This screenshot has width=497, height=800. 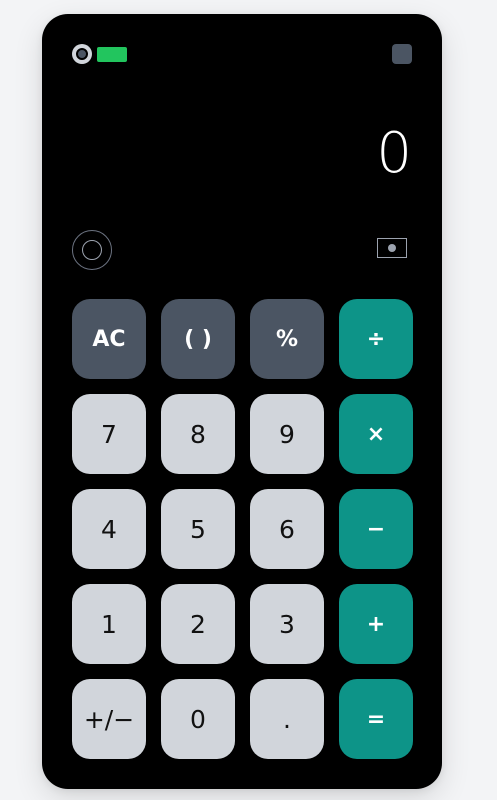 I want to click on digit-6-button: 6, so click(x=287, y=529).